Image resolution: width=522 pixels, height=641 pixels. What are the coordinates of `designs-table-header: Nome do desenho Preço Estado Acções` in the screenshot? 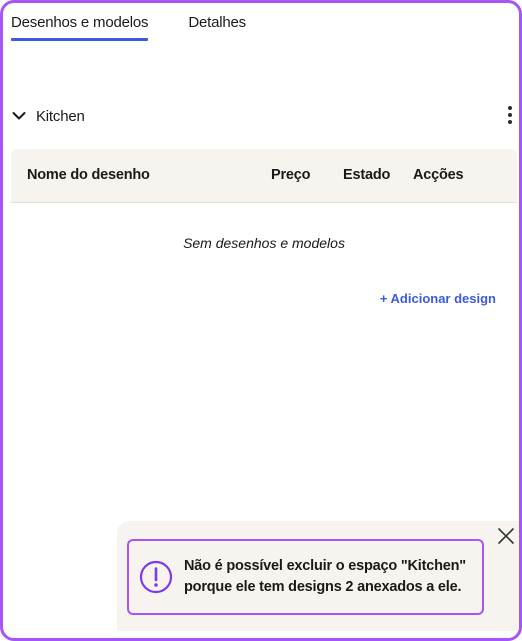 It's located at (264, 176).